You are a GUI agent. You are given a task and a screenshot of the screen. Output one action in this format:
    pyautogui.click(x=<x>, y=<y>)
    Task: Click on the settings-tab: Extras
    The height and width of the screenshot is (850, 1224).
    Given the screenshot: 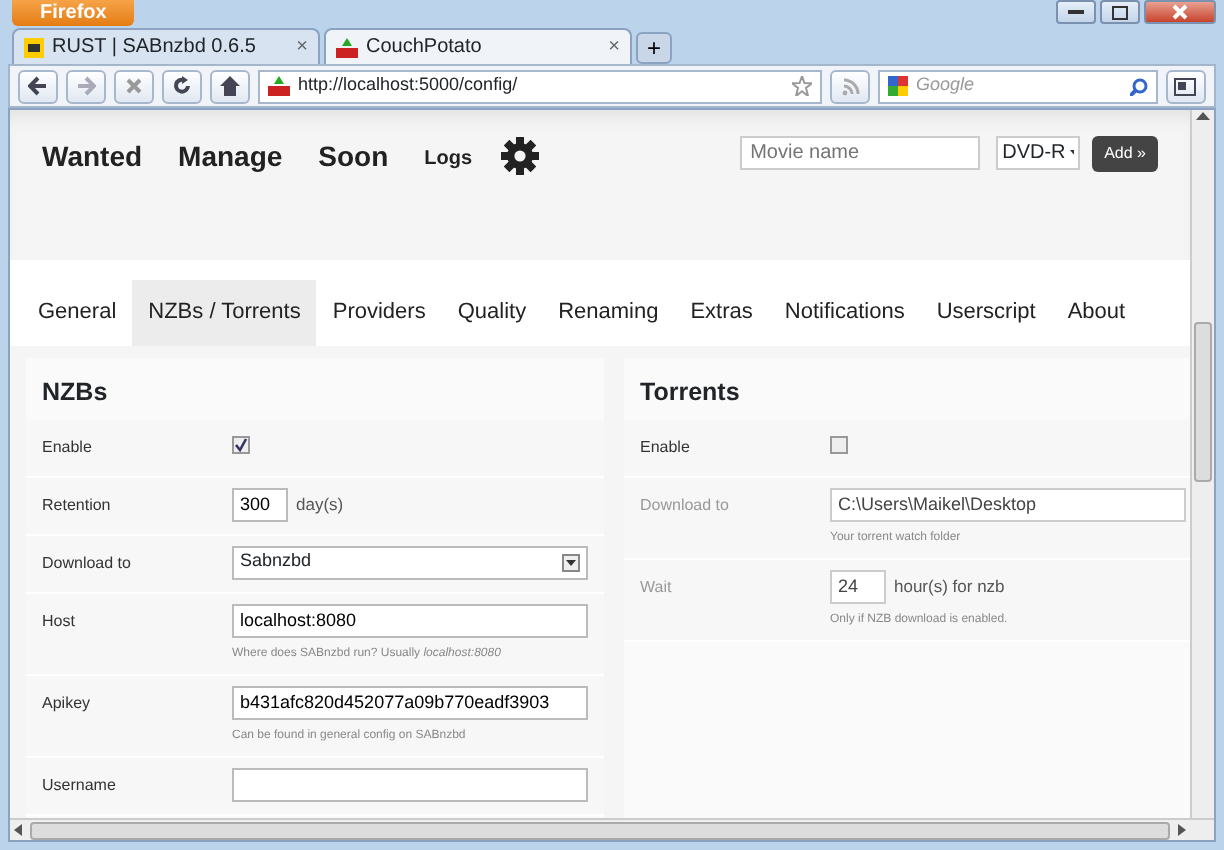 What is the action you would take?
    pyautogui.click(x=721, y=312)
    